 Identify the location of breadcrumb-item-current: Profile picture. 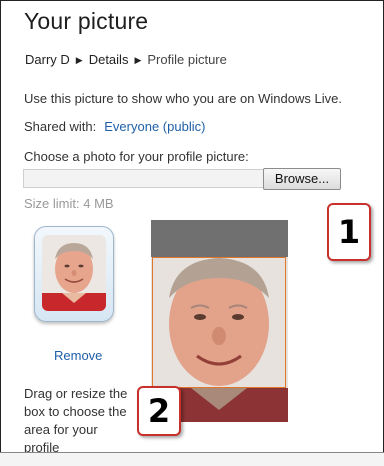
(187, 59).